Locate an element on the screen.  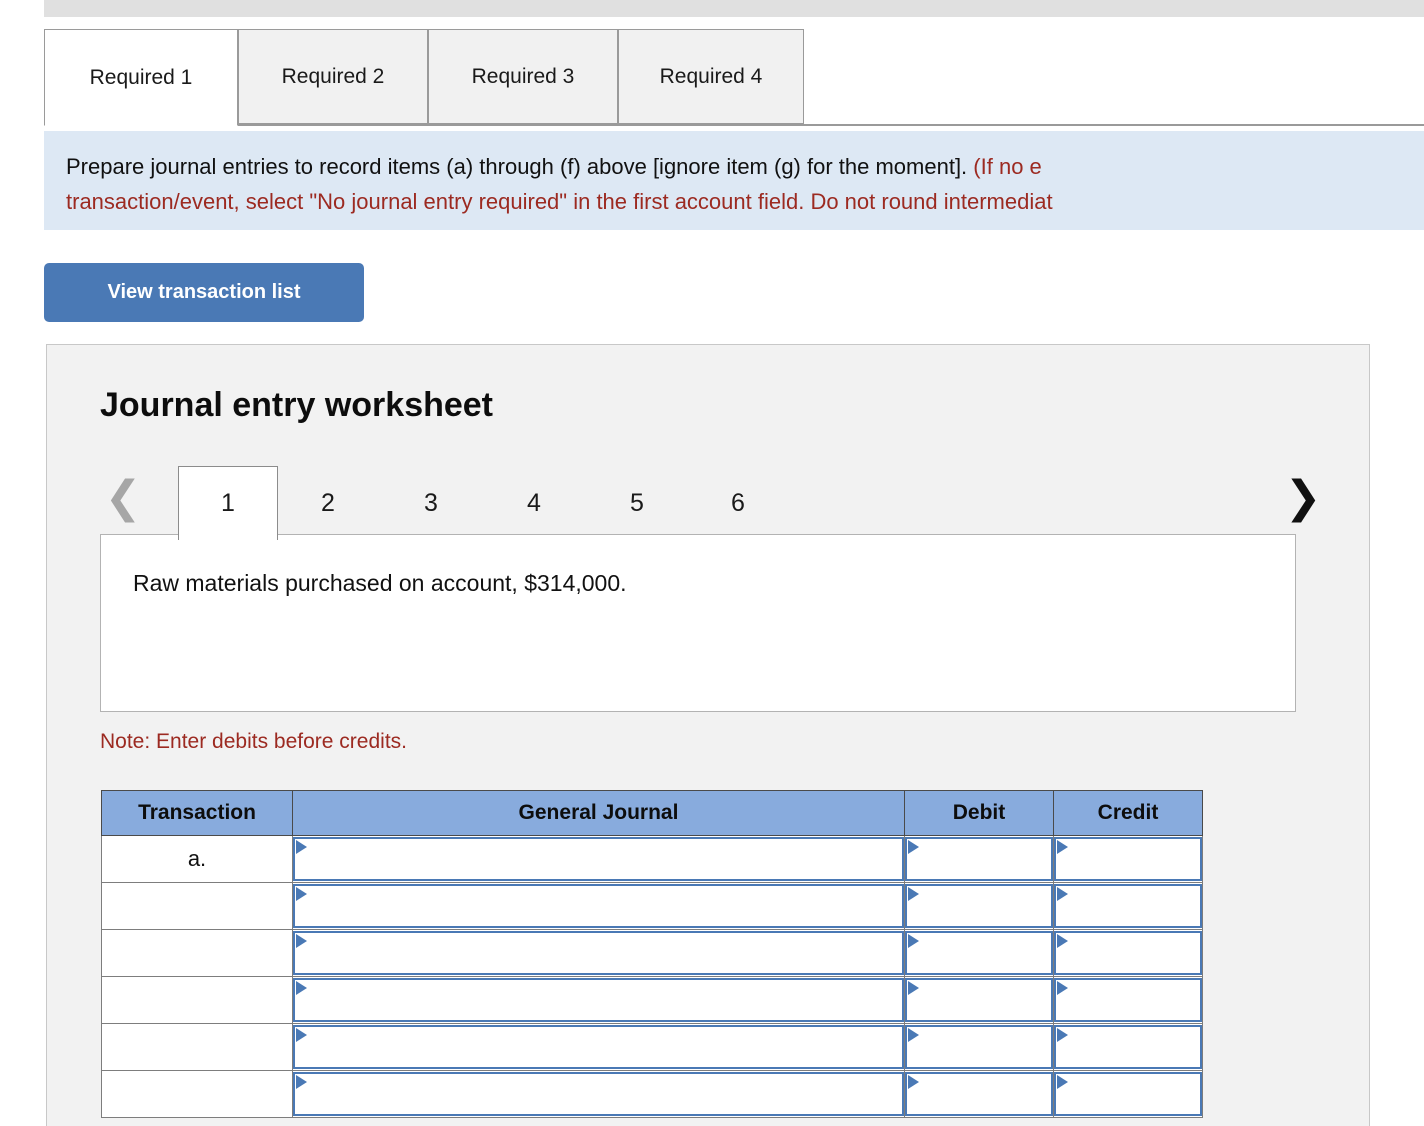
worksheet-tab-label: 6 is located at coordinates (738, 502).